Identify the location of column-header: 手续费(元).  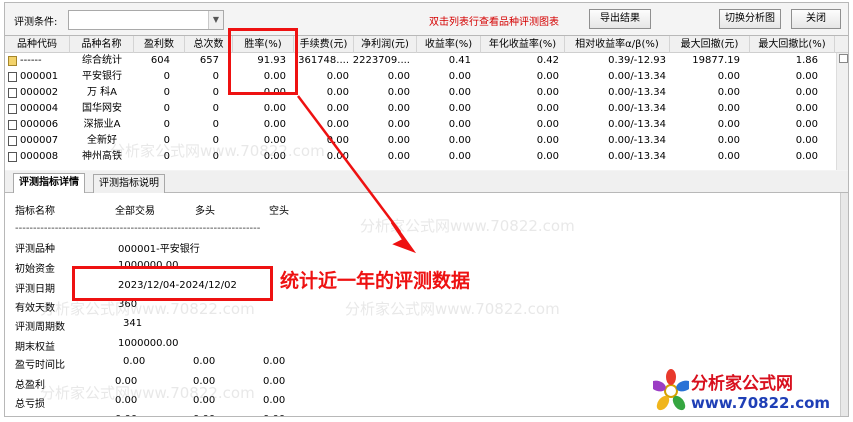
(324, 44).